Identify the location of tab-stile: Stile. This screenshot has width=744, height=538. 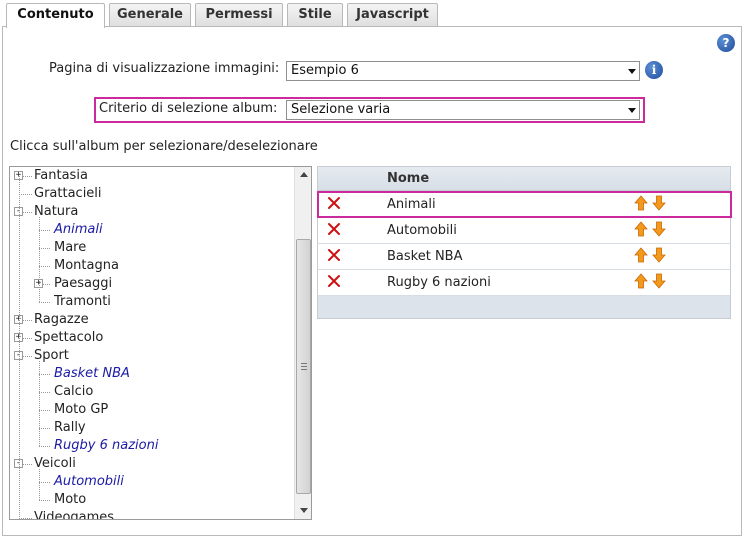
(315, 15).